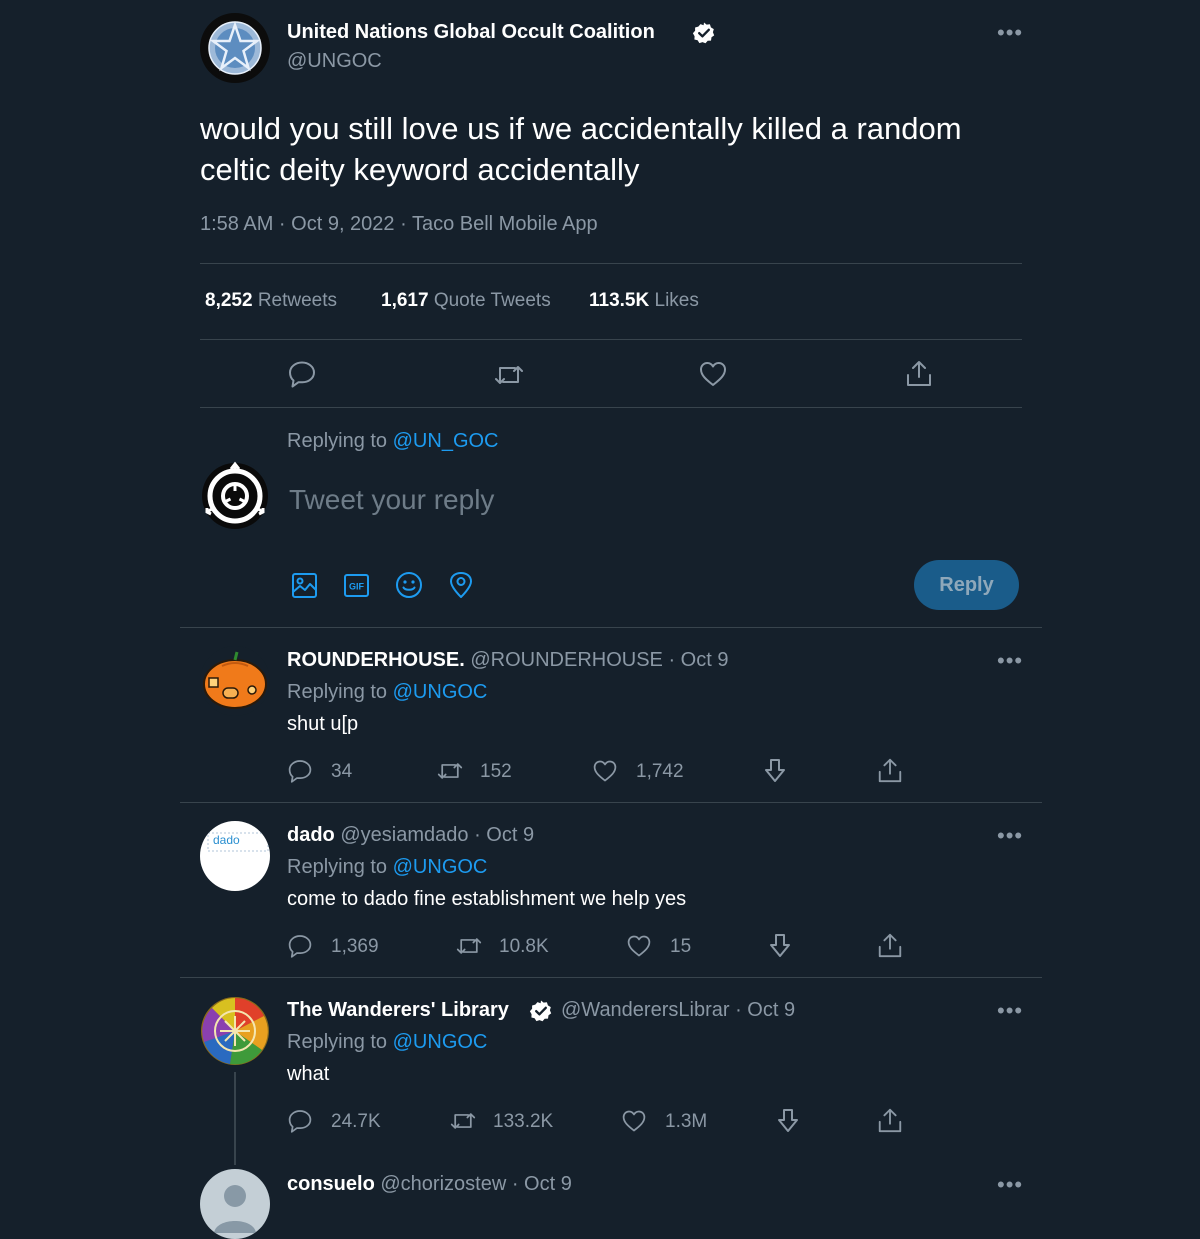  I want to click on reply-2-downvote-button, so click(780, 946).